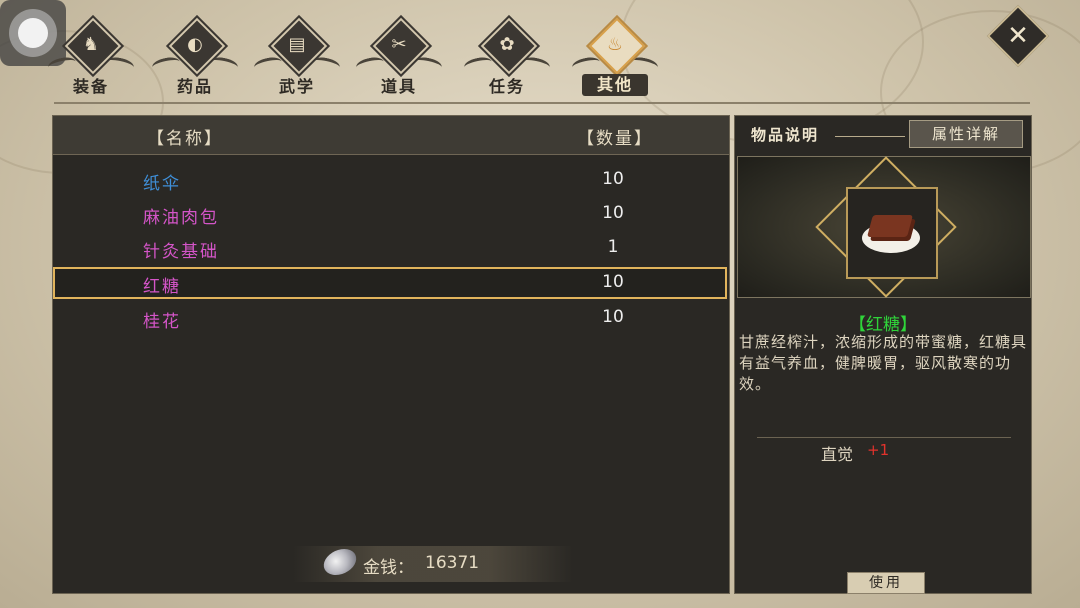 The width and height of the screenshot is (1080, 608). I want to click on list-header: 【名称】 【数量】, so click(391, 135).